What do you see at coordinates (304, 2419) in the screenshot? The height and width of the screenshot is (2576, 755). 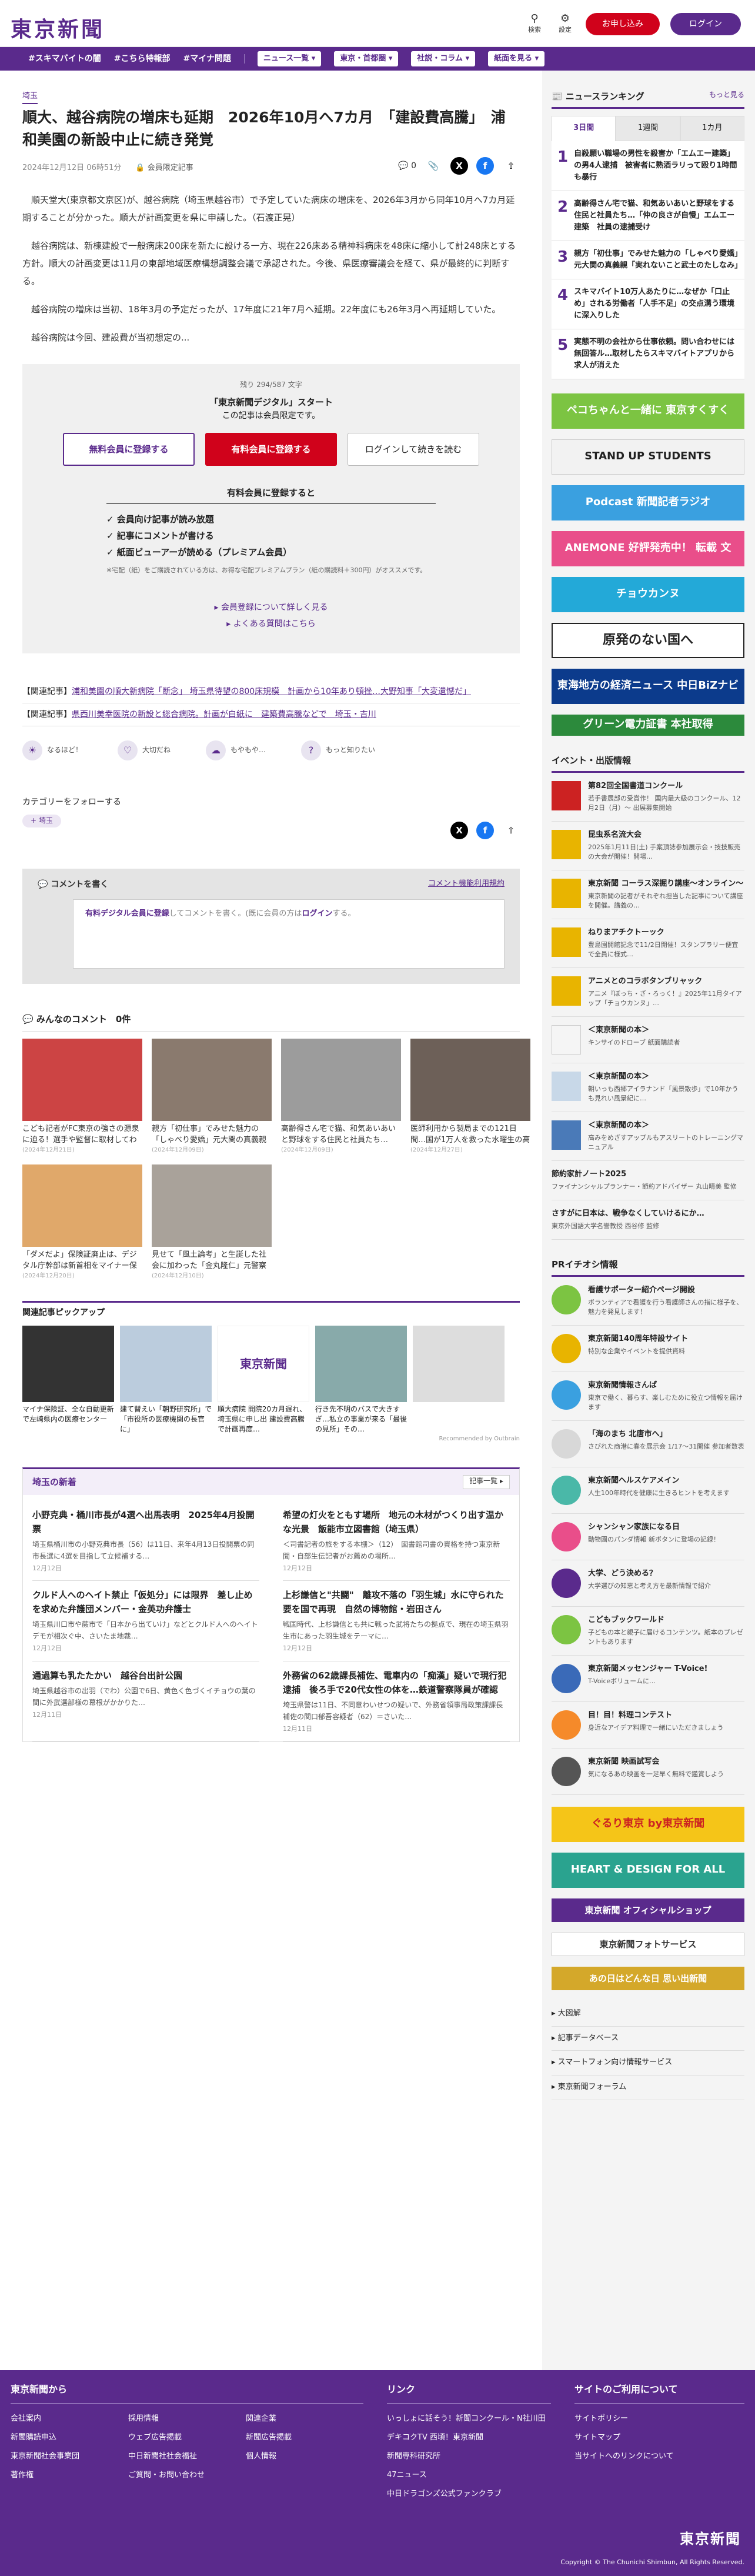 I see `footer-link: 関連企業` at bounding box center [304, 2419].